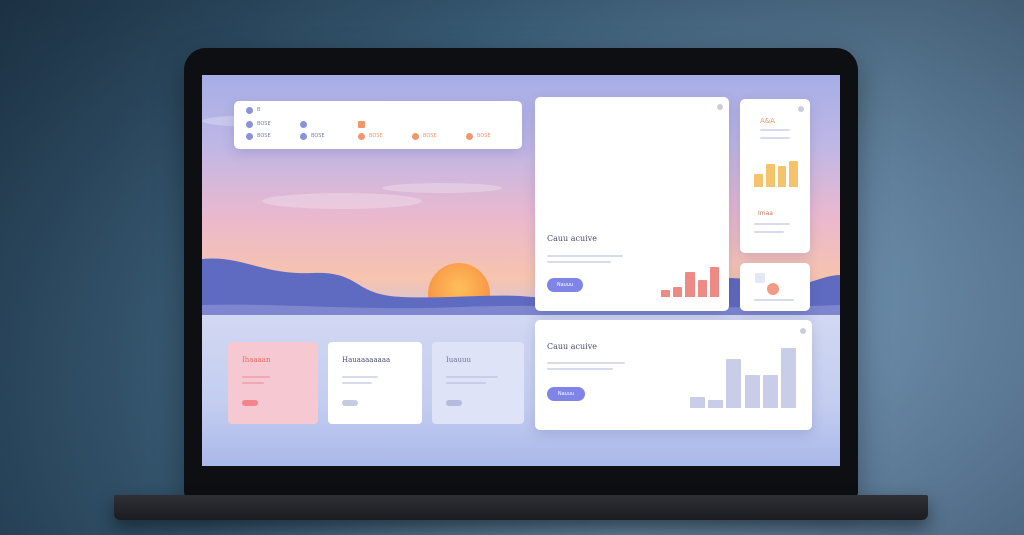 The width and height of the screenshot is (1024, 535). What do you see at coordinates (458, 360) in the screenshot?
I see `mini-card-title: Iuauuu` at bounding box center [458, 360].